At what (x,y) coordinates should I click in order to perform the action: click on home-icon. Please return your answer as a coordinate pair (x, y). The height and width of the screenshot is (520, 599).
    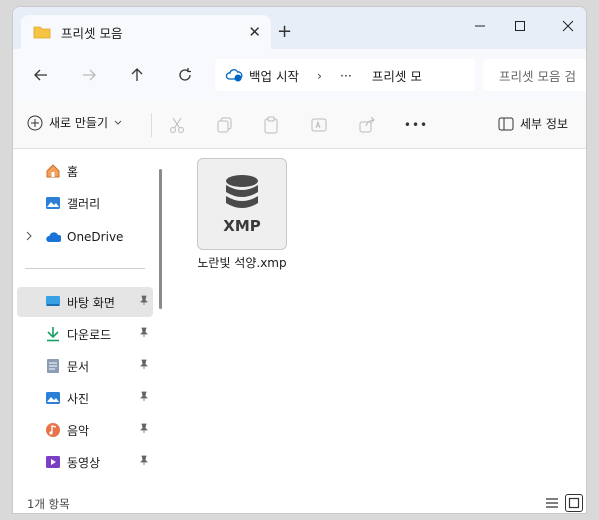
    Looking at the image, I should click on (53, 171).